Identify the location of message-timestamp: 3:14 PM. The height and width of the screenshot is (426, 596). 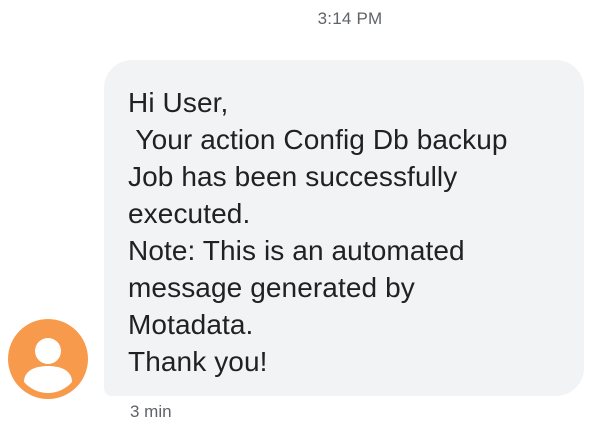
(350, 18).